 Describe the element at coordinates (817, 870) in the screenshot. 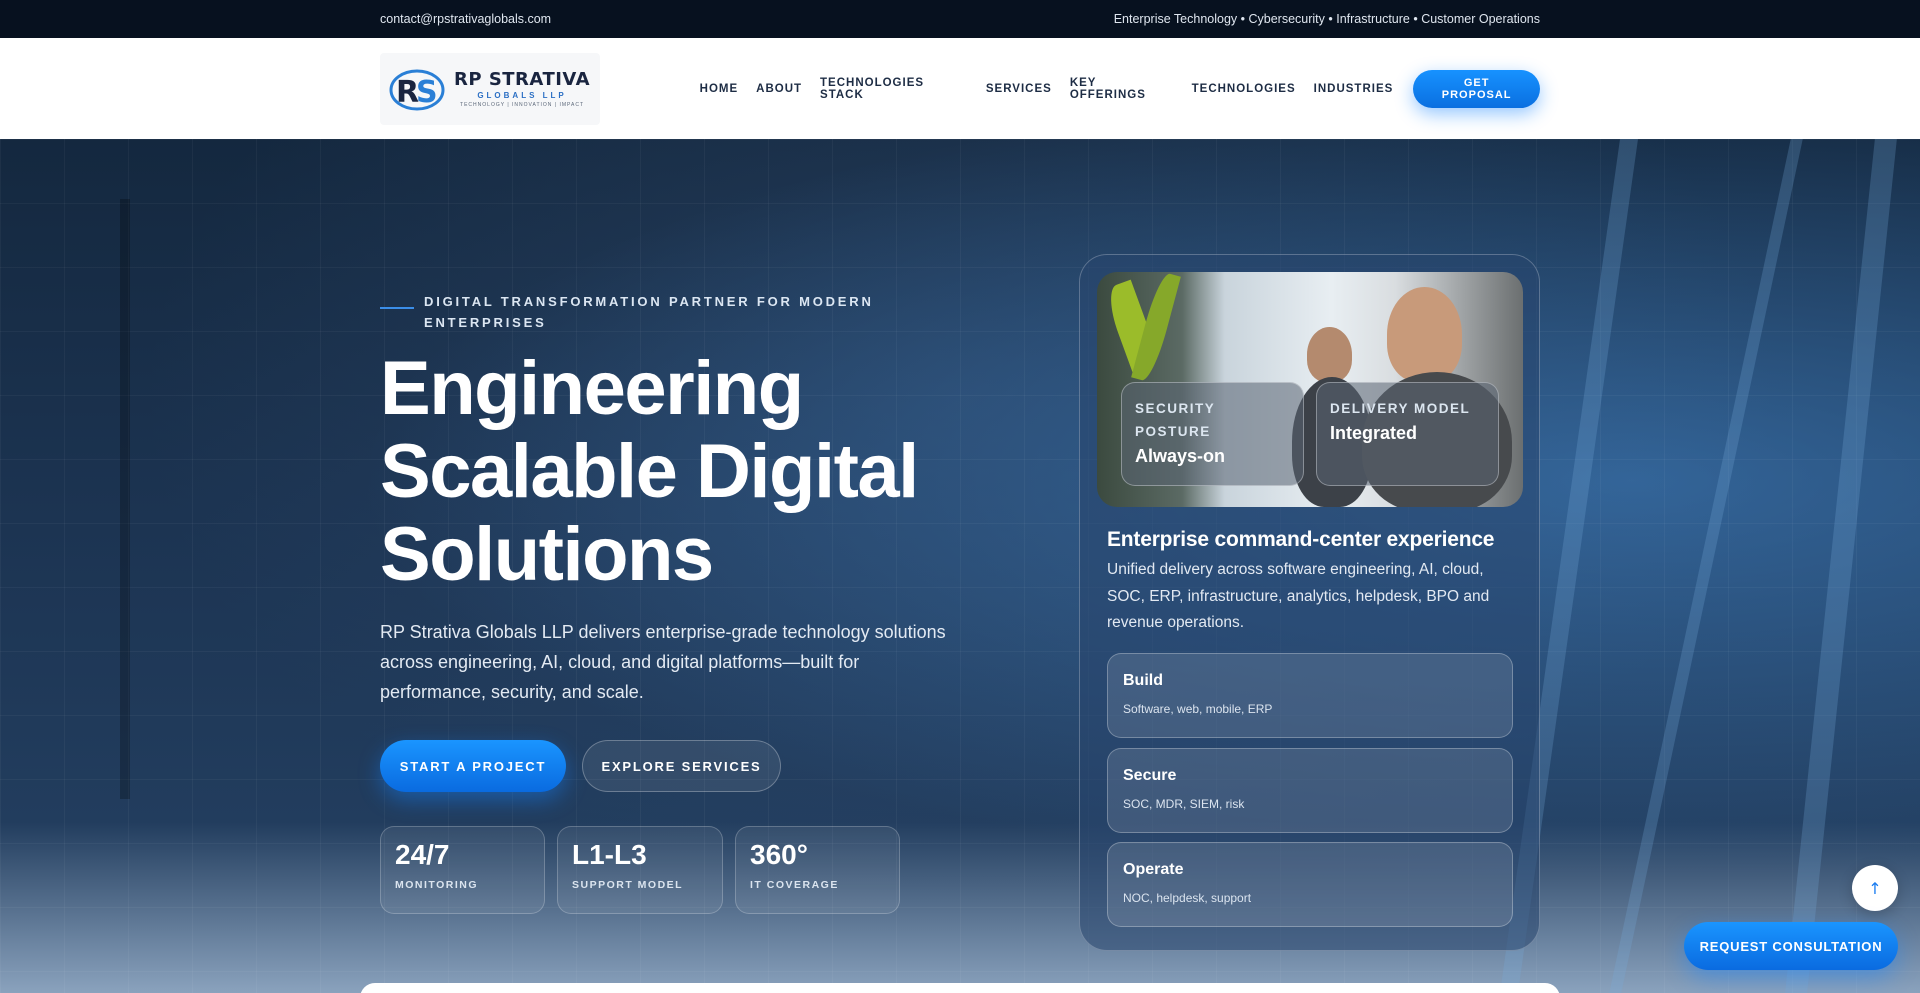

I see `stat-card-it-coverage: 360° IT COVERAGE` at that location.